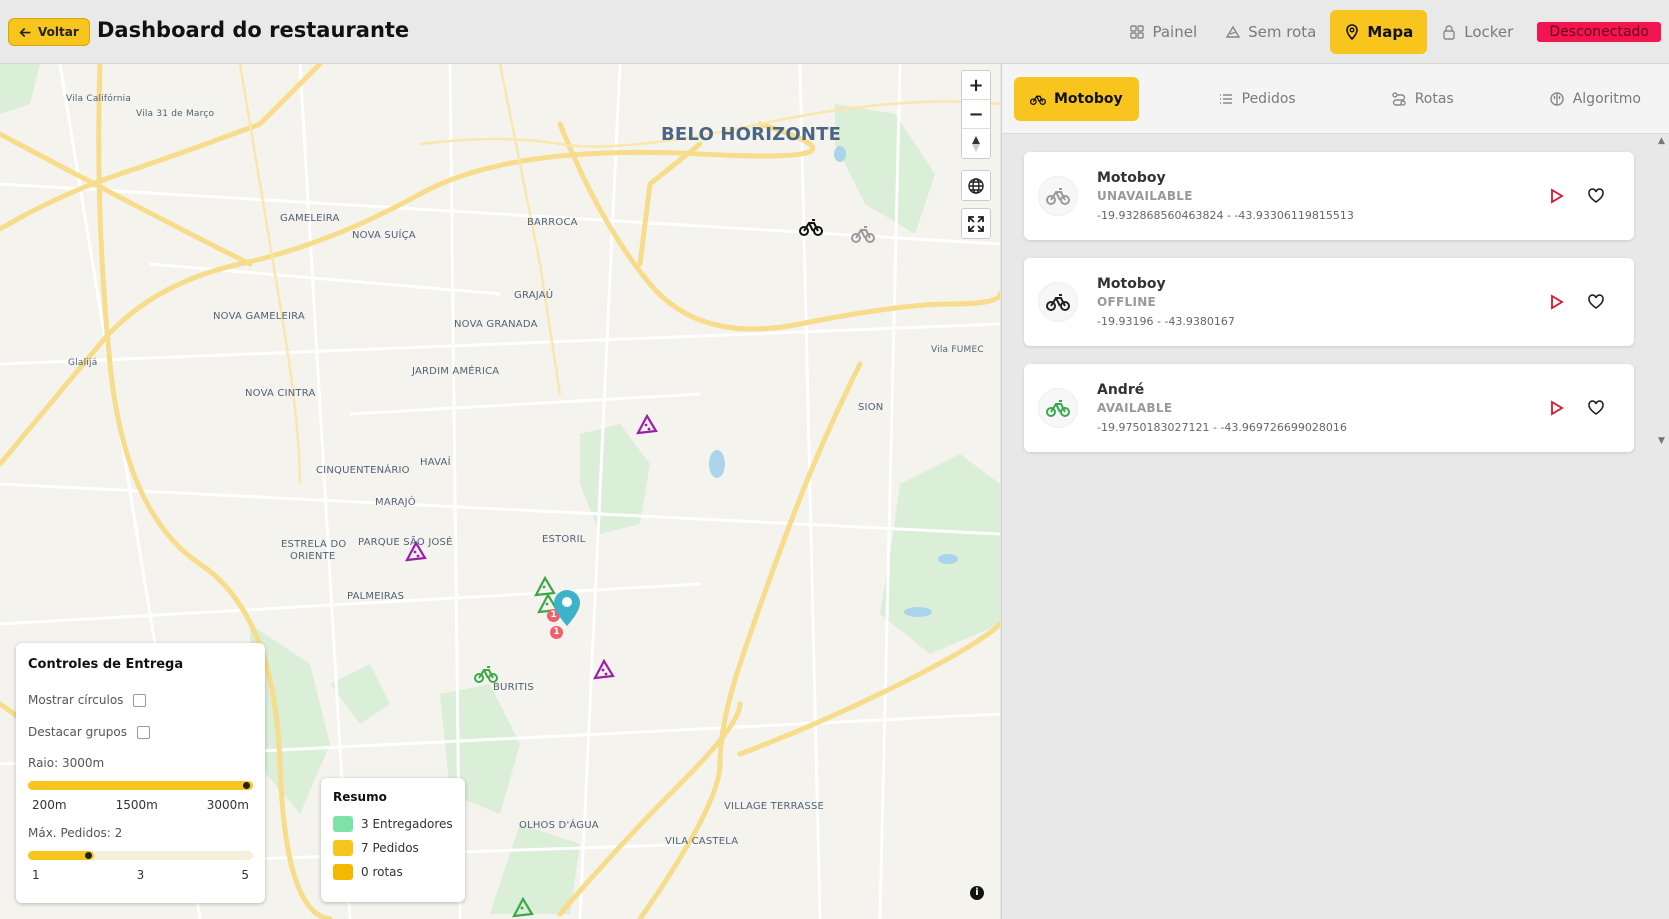  What do you see at coordinates (567, 608) in the screenshot?
I see `restaurant-pin-icon` at bounding box center [567, 608].